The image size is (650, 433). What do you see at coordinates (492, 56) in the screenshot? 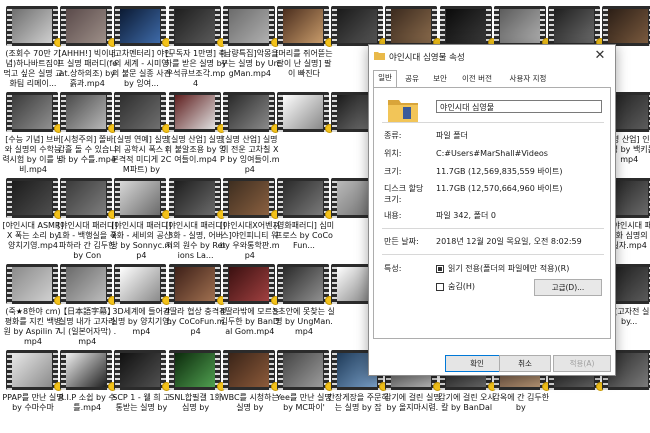
I see `dialog-titlebar: 야인시대 심영물 속성 ✕` at bounding box center [492, 56].